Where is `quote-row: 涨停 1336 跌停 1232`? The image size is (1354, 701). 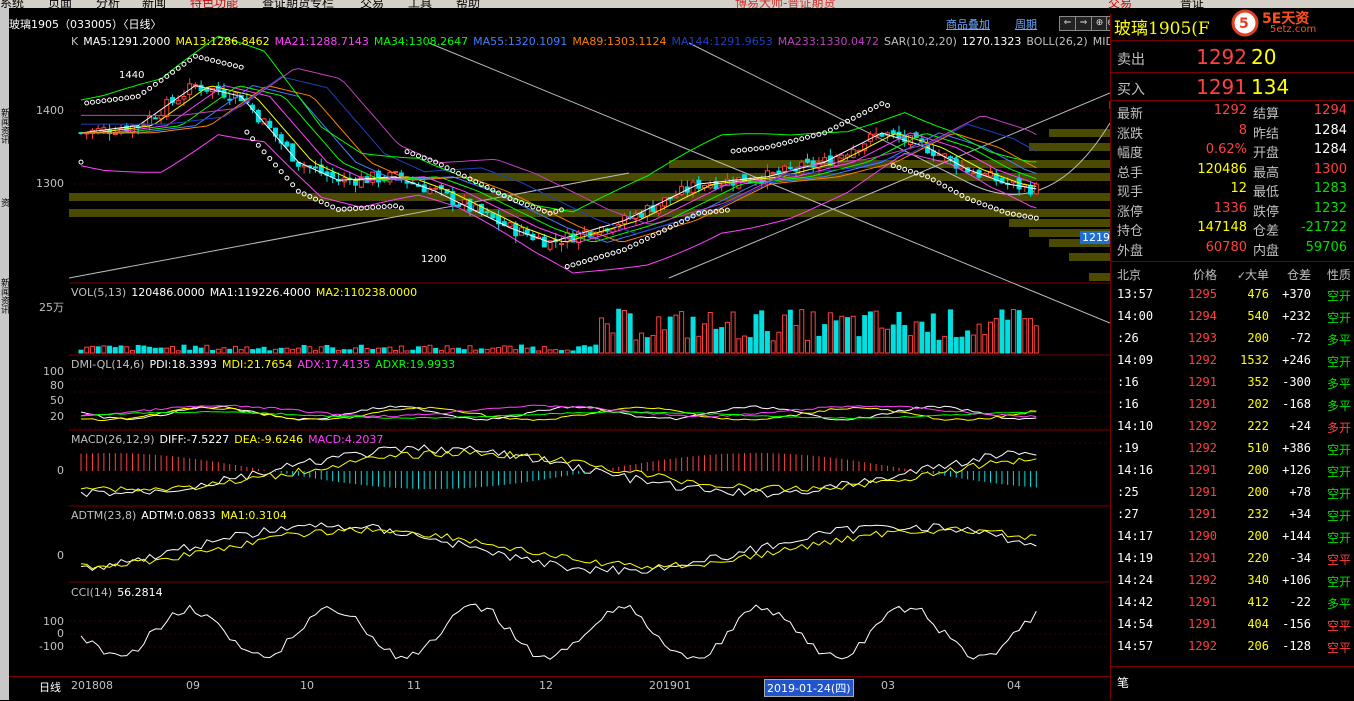
quote-row: 涨停 1336 跌停 1232 is located at coordinates (1232, 211).